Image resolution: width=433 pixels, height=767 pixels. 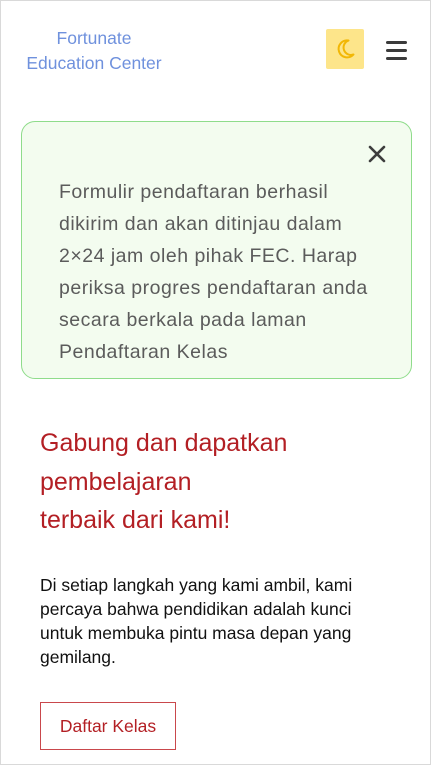 What do you see at coordinates (116, 481) in the screenshot?
I see `hero-title-line-2: pembelajaran` at bounding box center [116, 481].